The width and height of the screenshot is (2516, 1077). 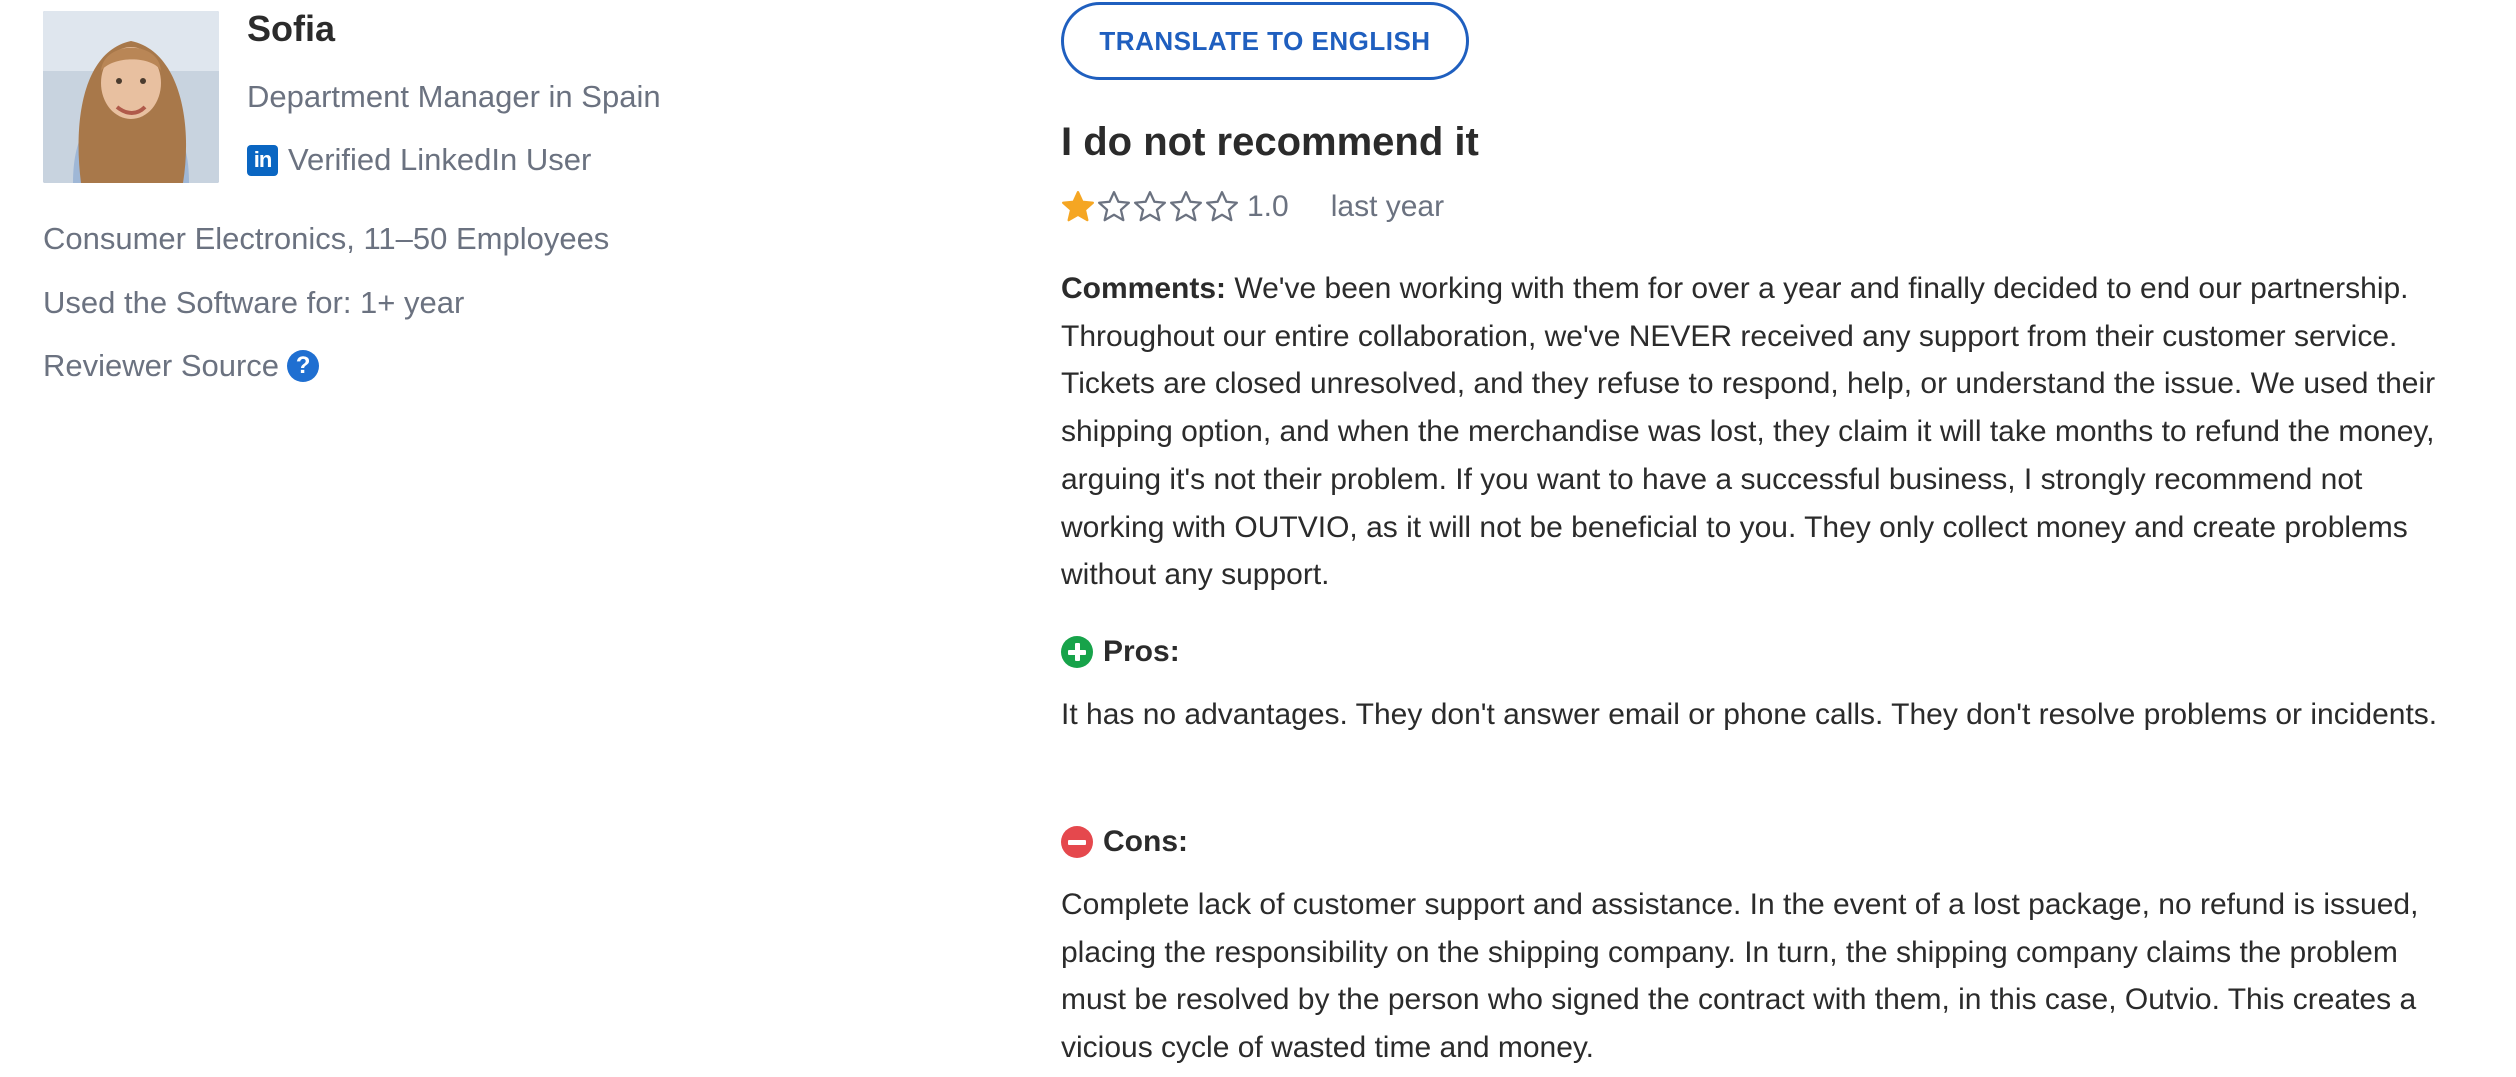 I want to click on cons-label: Cons:, so click(x=1145, y=841).